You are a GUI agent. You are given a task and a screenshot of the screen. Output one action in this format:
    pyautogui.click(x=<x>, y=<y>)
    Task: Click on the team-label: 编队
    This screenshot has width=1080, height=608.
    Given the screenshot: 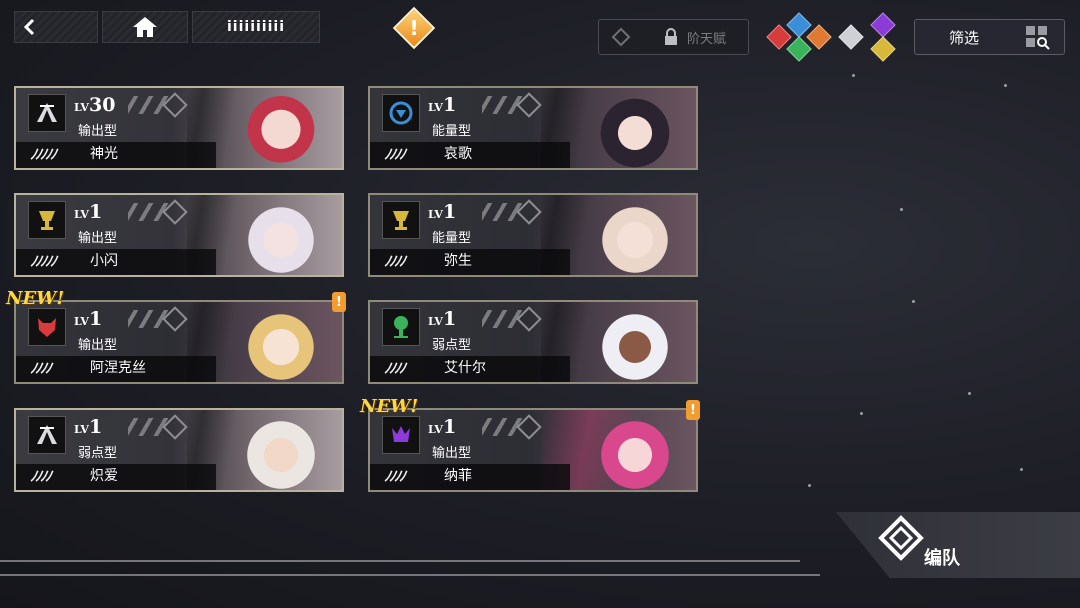 What is the action you would take?
    pyautogui.click(x=942, y=557)
    